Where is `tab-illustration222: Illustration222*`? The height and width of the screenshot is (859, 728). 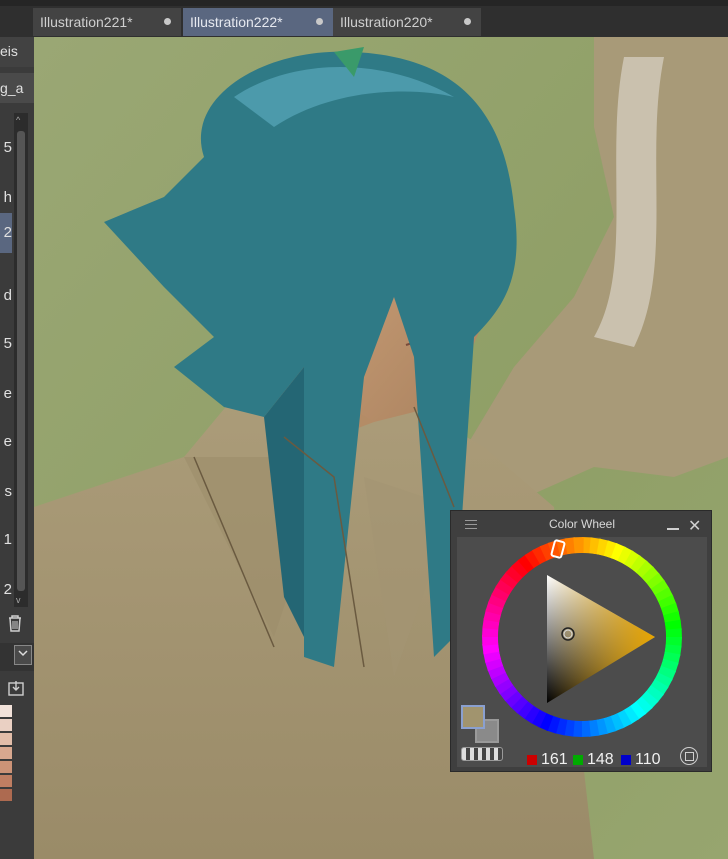
tab-illustration222: Illustration222* is located at coordinates (258, 22).